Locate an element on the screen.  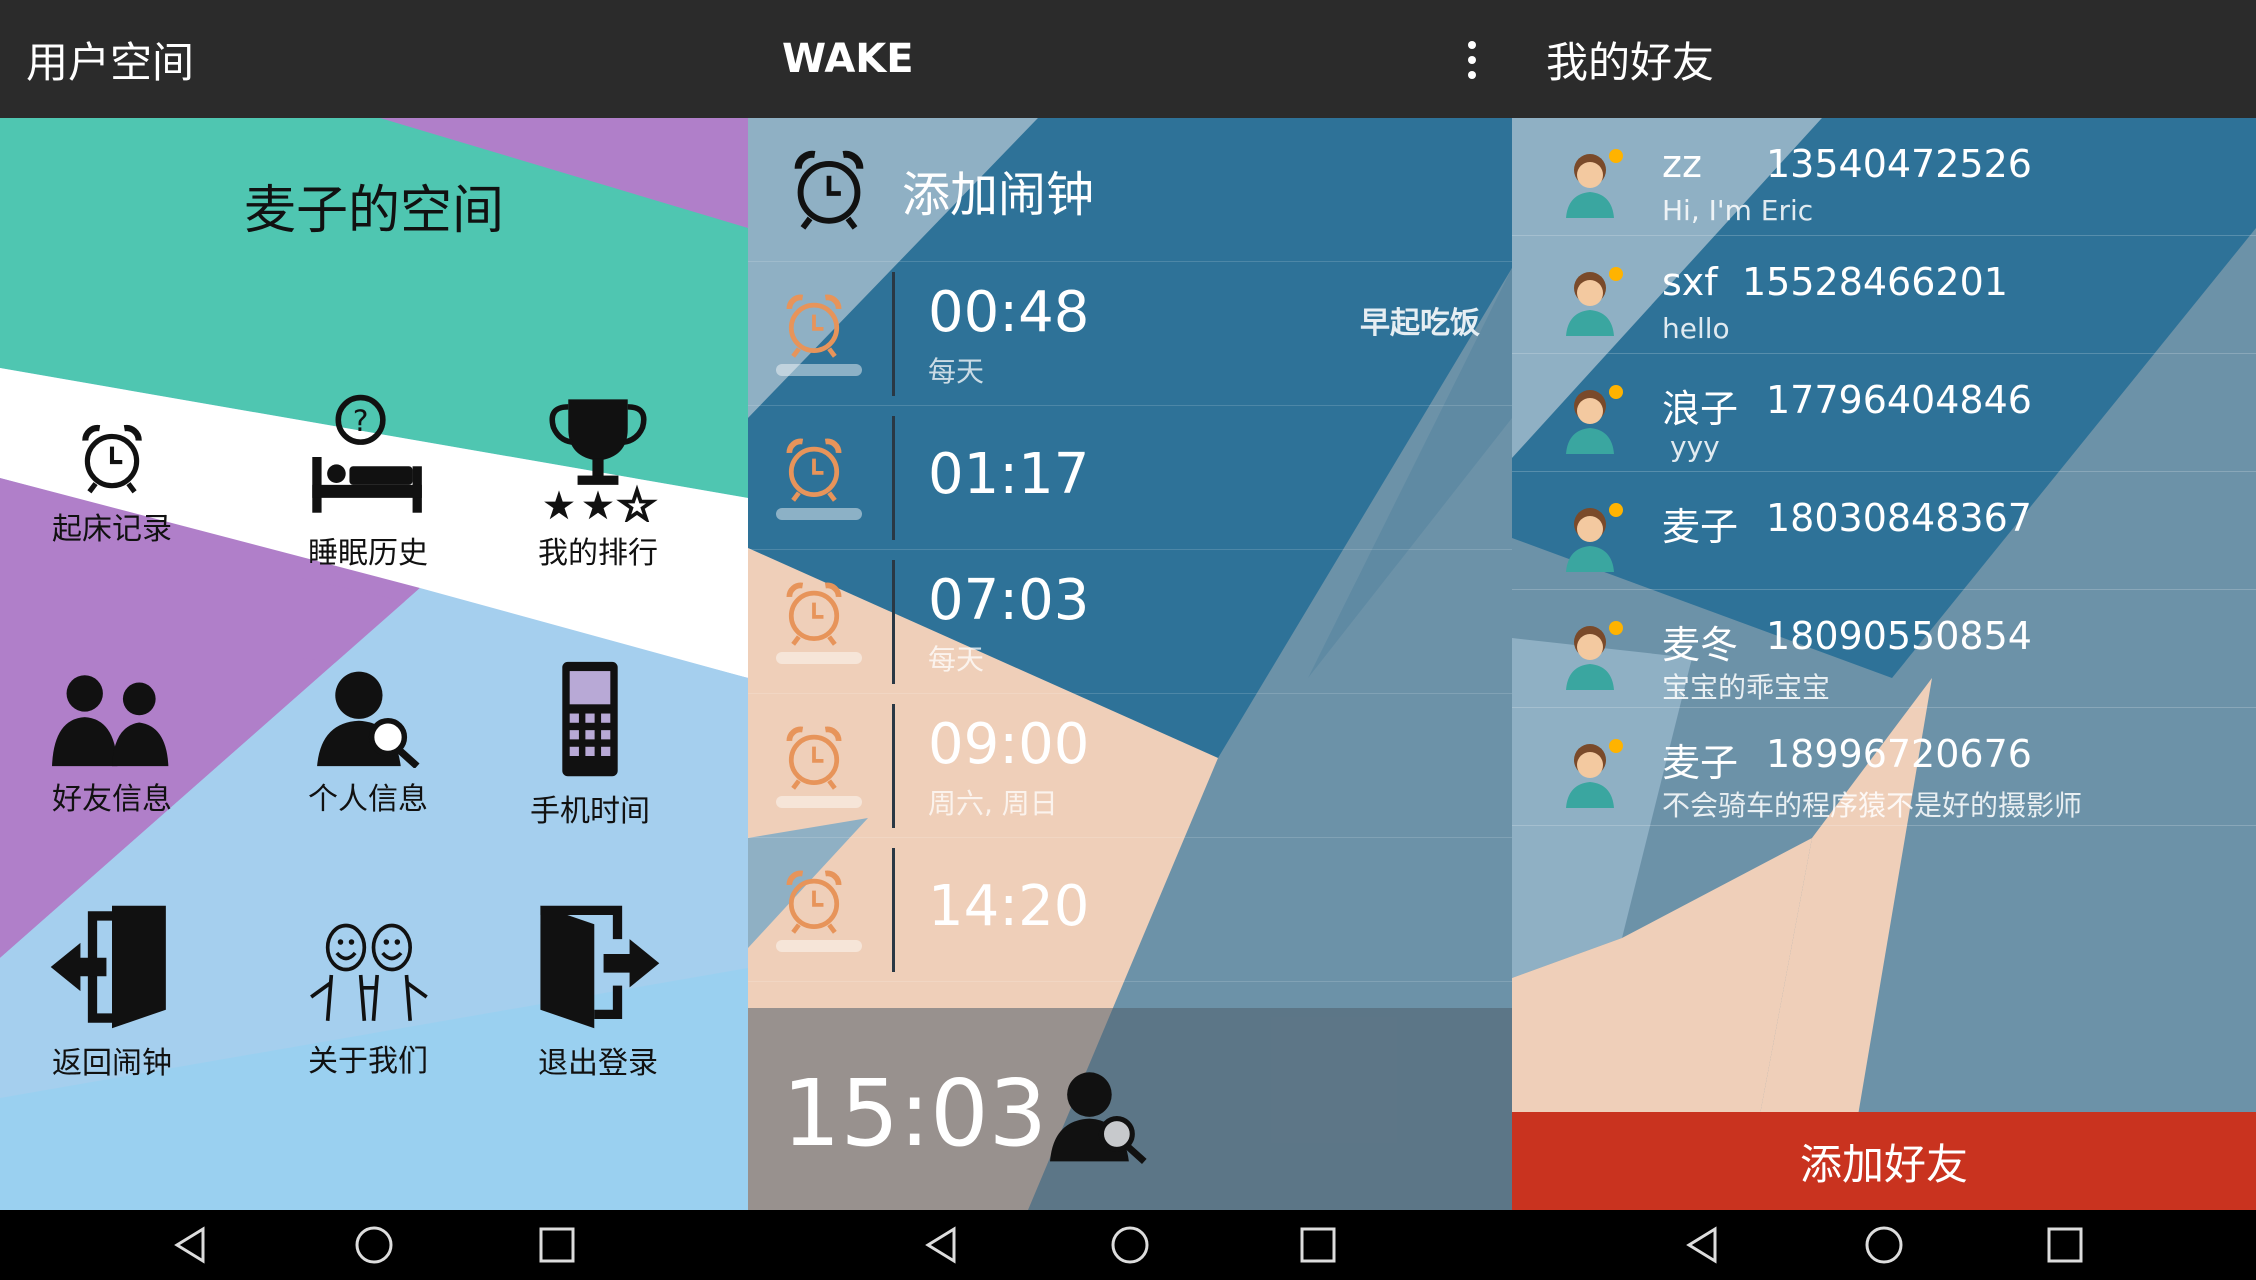
friend-phone: 13540472526 is located at coordinates (1899, 164).